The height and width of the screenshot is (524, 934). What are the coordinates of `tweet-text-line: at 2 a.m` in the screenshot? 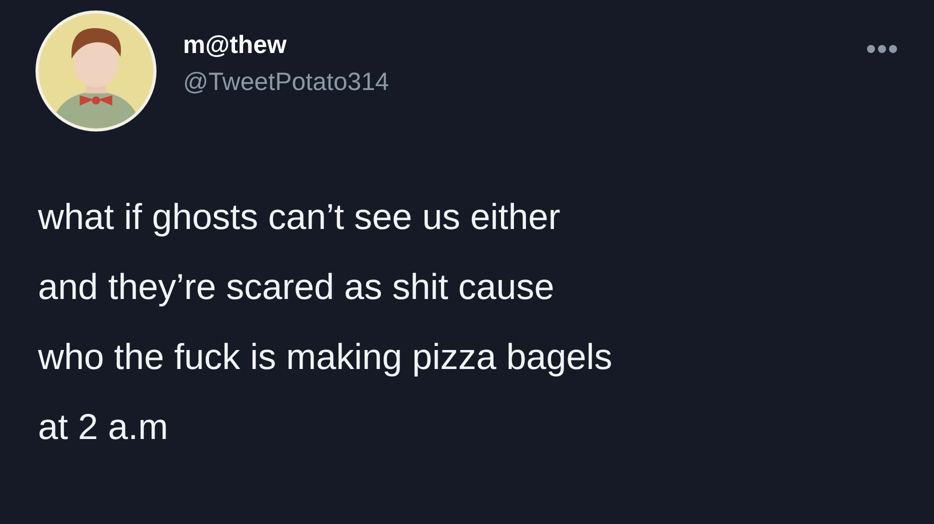 It's located at (103, 427).